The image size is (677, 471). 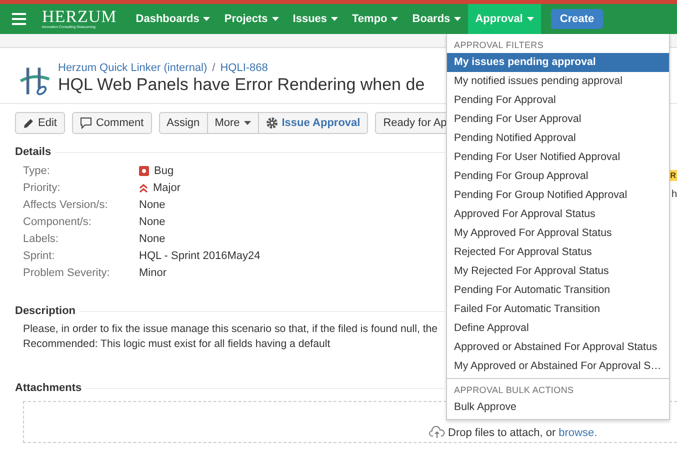 What do you see at coordinates (316, 19) in the screenshot?
I see `nav-menu-item: Issues` at bounding box center [316, 19].